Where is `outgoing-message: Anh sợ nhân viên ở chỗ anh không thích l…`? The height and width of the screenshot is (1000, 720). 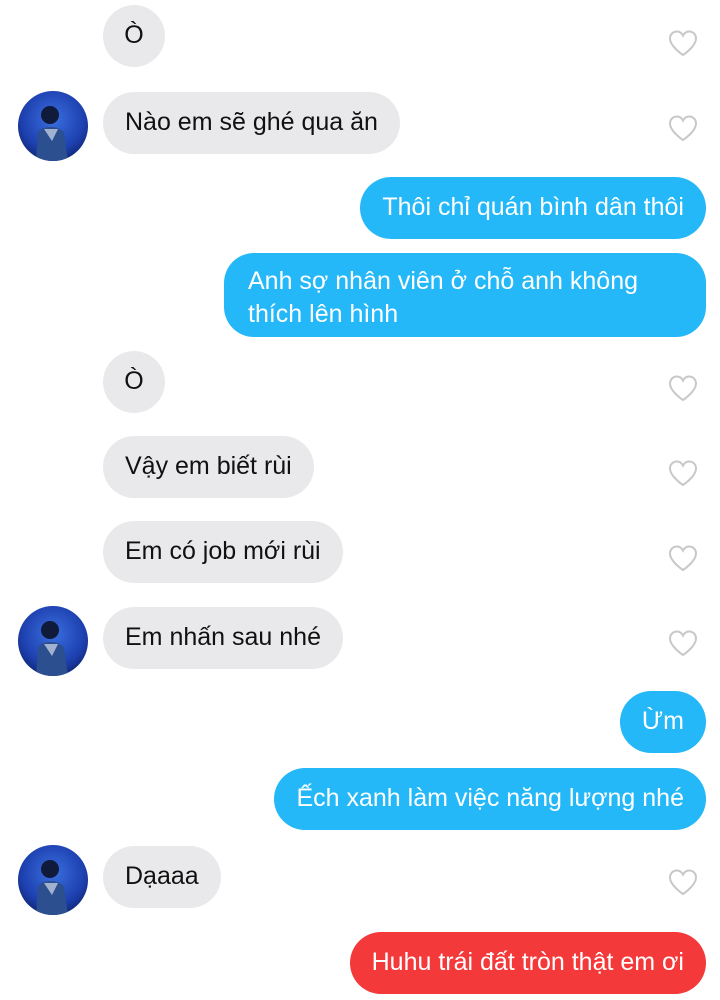 outgoing-message: Anh sợ nhân viên ở chỗ anh không thích l… is located at coordinates (465, 295).